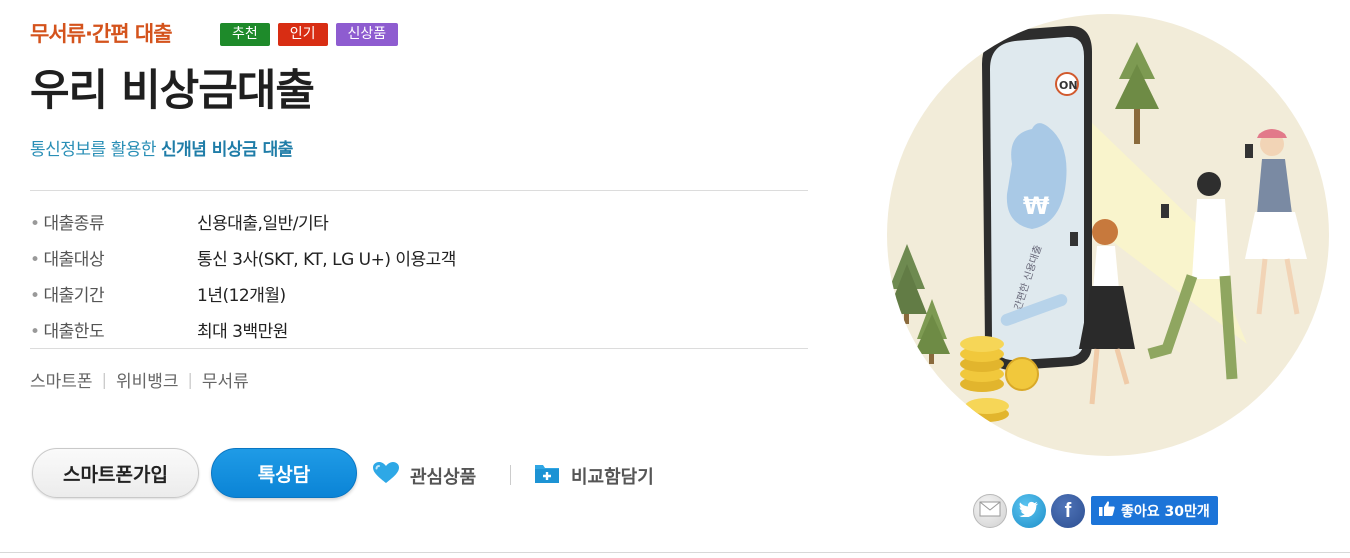  I want to click on tag-list: 스마트폰 | 위비뱅크 | 무서류, so click(139, 379).